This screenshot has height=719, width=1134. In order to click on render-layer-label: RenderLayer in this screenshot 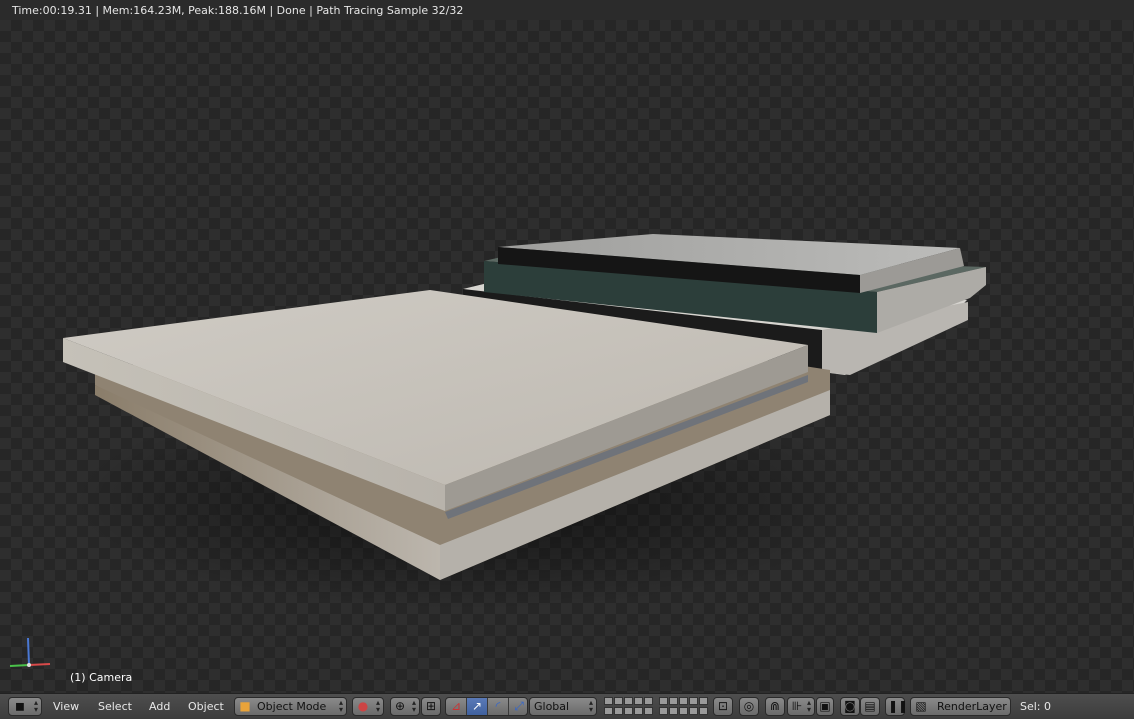, I will do `click(972, 706)`.